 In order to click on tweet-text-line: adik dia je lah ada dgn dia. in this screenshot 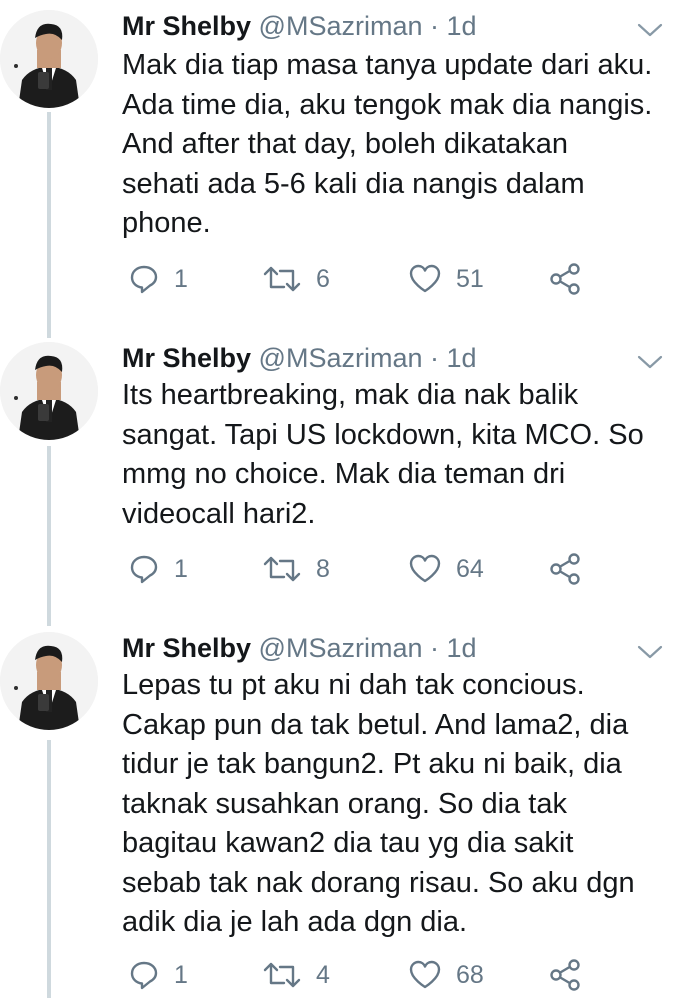, I will do `click(295, 922)`.